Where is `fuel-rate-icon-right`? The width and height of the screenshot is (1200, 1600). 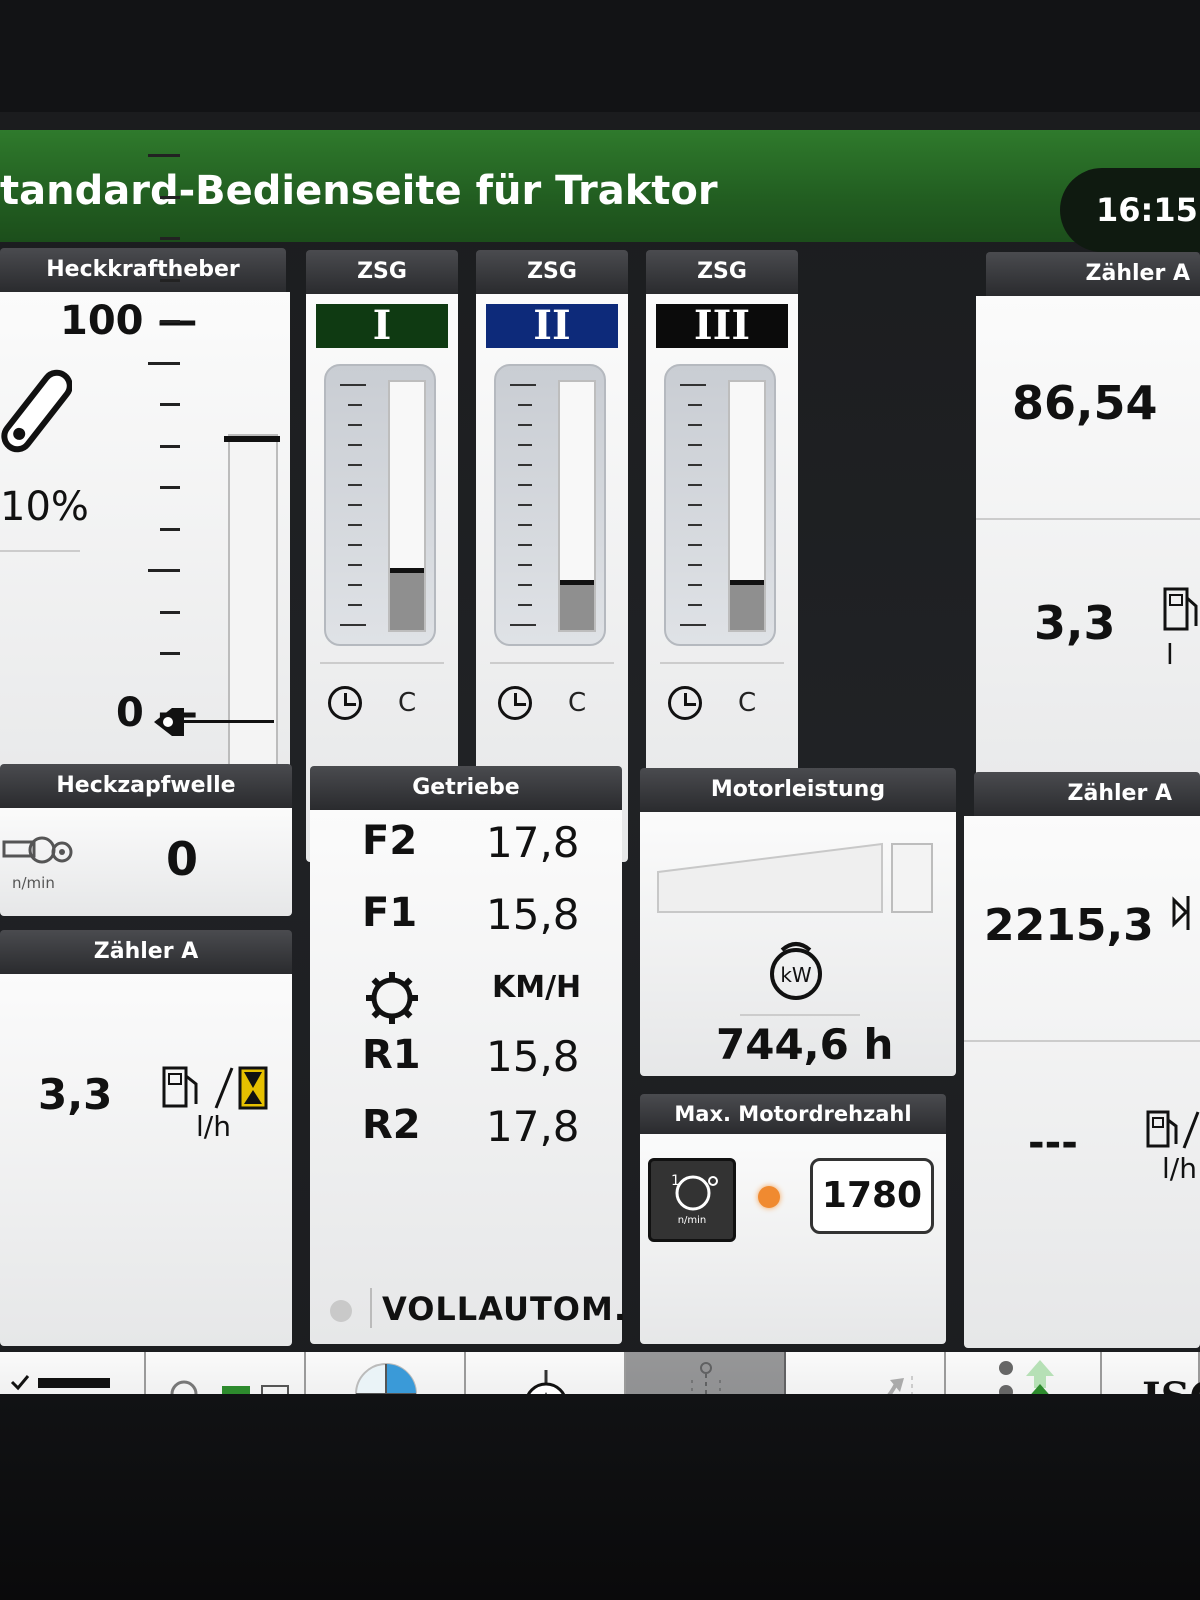
fuel-rate-icon-right is located at coordinates (1173, 1129).